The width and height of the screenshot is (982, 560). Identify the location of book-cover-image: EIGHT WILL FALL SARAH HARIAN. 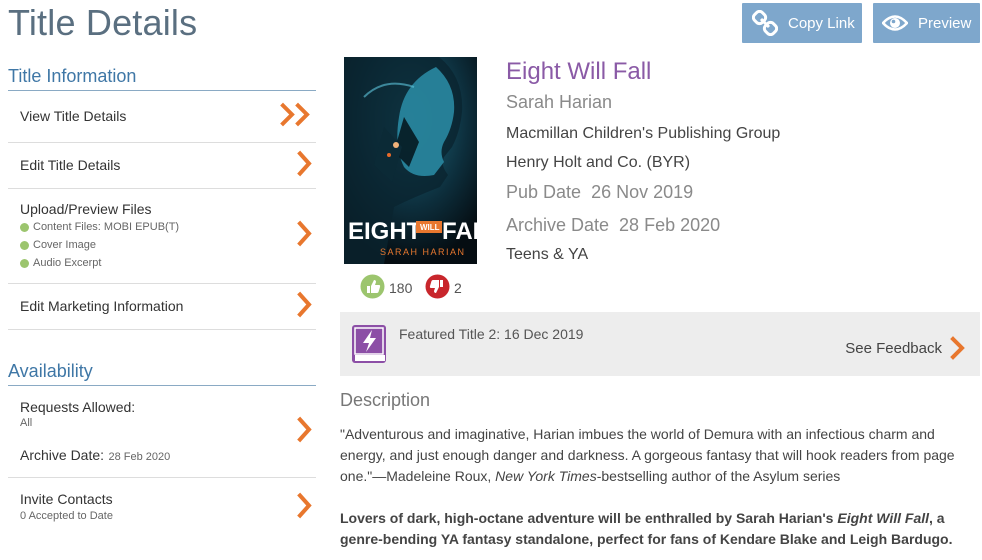
(410, 160).